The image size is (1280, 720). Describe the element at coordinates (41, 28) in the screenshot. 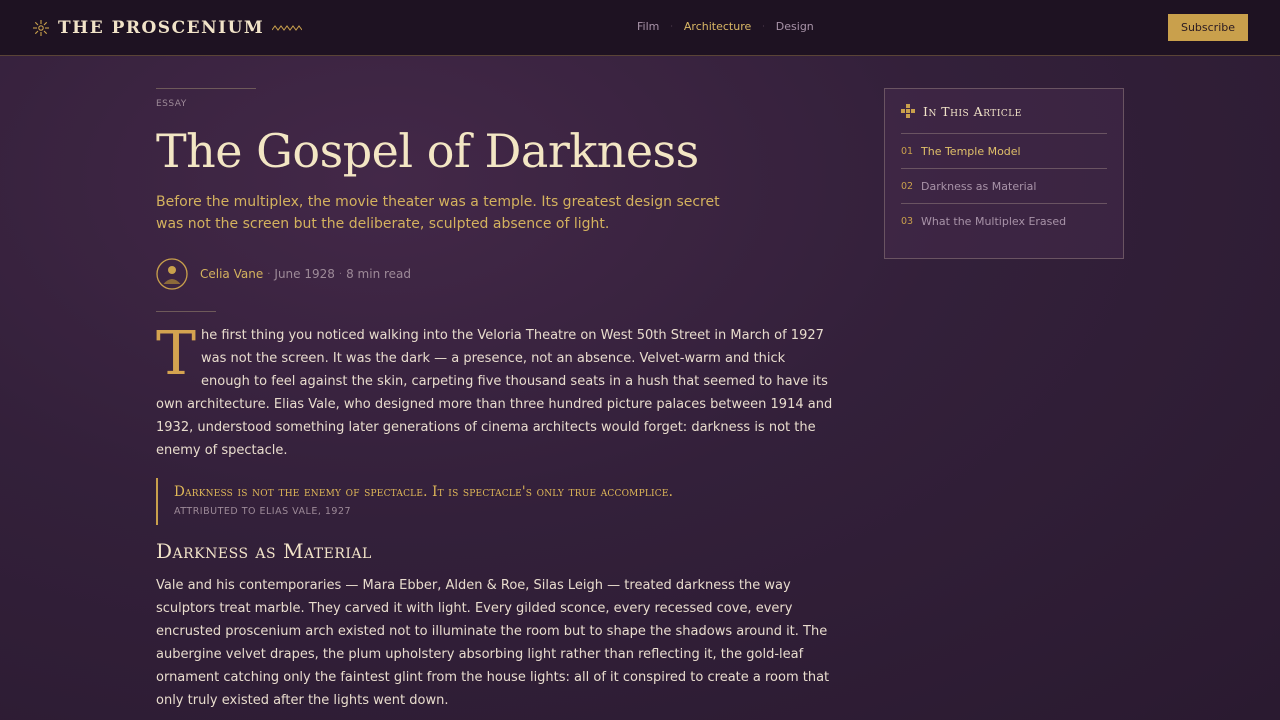

I see `sunburst-icon` at that location.